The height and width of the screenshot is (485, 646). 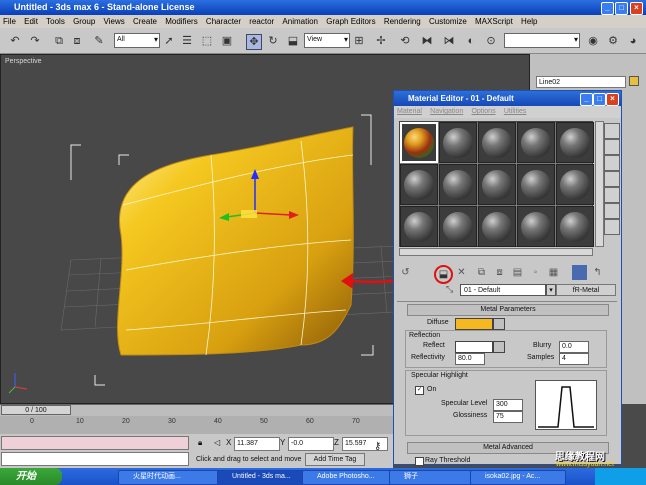 What do you see at coordinates (419, 461) in the screenshot?
I see `ray-threshold-checkbox` at bounding box center [419, 461].